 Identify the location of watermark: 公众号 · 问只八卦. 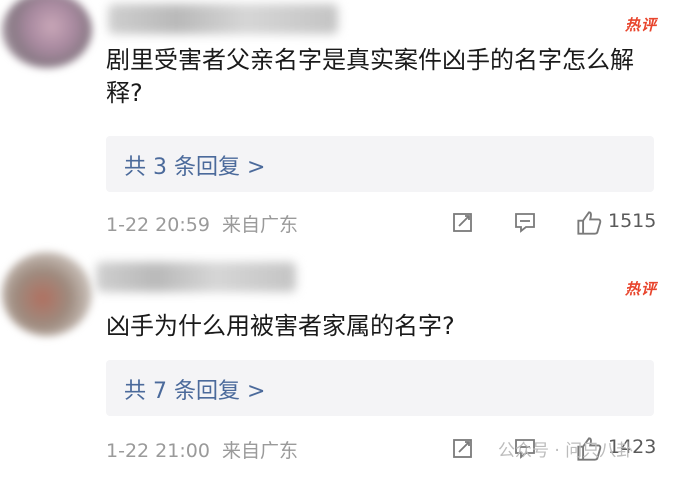
(566, 451).